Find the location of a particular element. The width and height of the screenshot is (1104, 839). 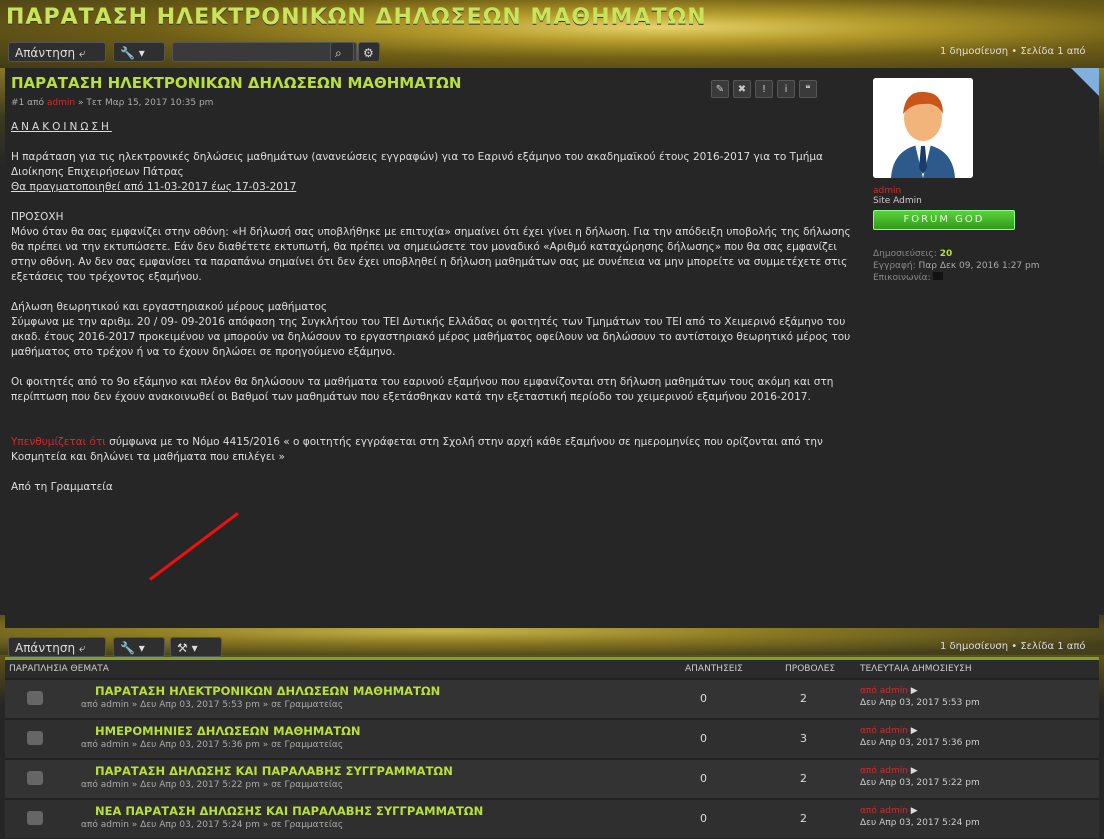

post-date: » Τετ Μαρ 15, 2017 10:35 pm is located at coordinates (145, 103).